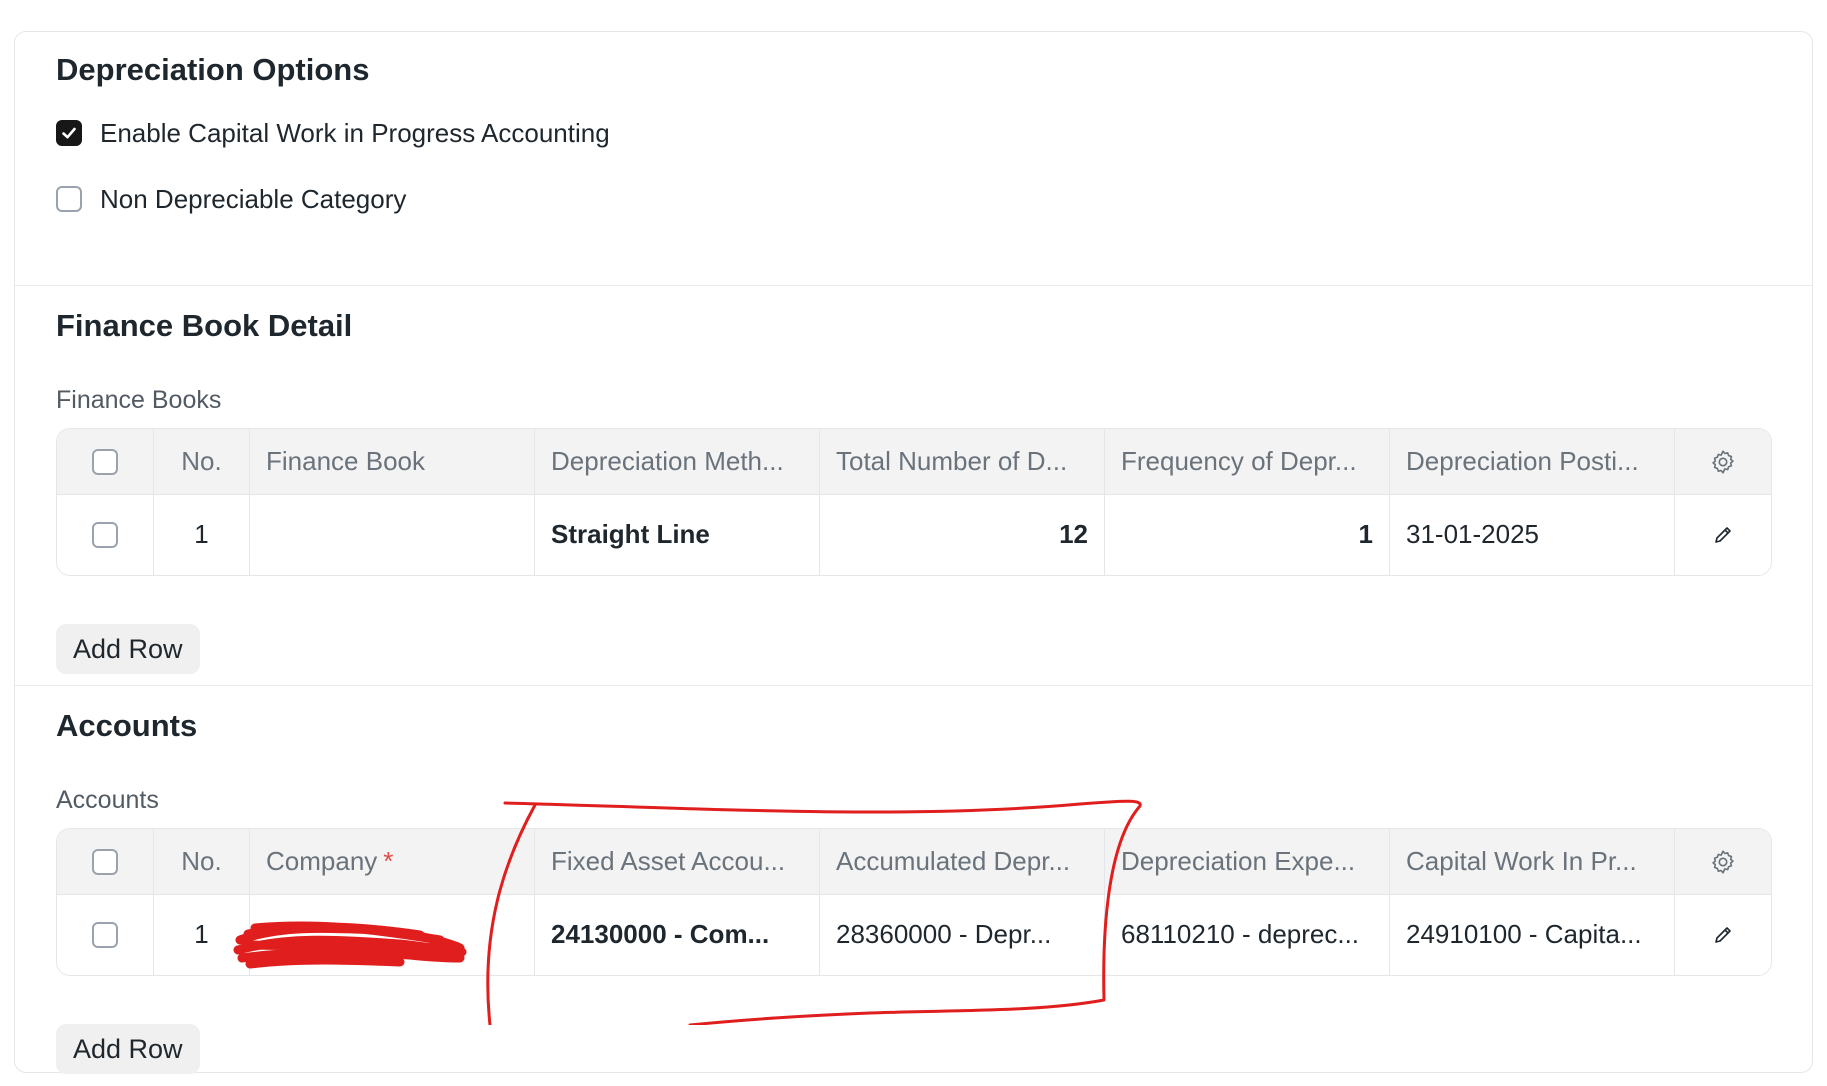 The width and height of the screenshot is (1827, 1086). Describe the element at coordinates (128, 1049) in the screenshot. I see `add-account-row-button: Add Row` at that location.